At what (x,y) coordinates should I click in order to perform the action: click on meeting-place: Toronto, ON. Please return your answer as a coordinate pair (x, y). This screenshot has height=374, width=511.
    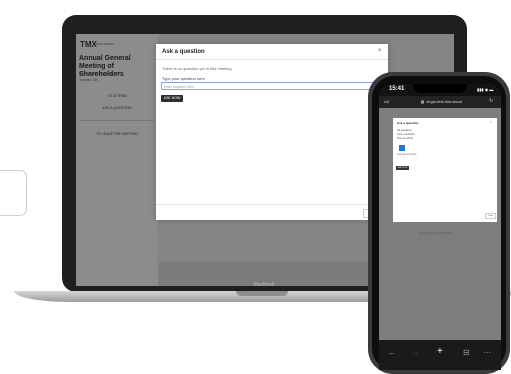
    Looking at the image, I should click on (88, 80).